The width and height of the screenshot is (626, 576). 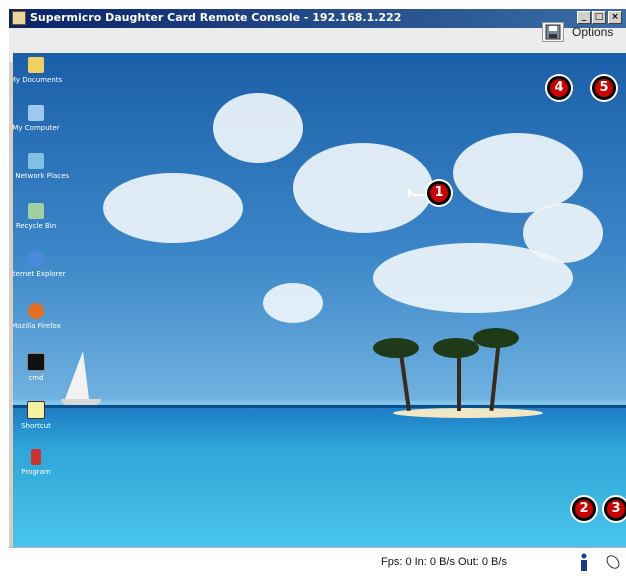 What do you see at coordinates (439, 193) in the screenshot?
I see `callout-1: 1` at bounding box center [439, 193].